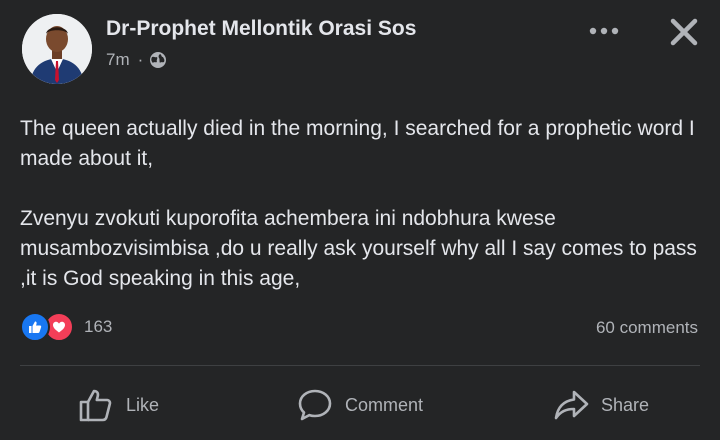  I want to click on reaction-count: 163, so click(98, 326).